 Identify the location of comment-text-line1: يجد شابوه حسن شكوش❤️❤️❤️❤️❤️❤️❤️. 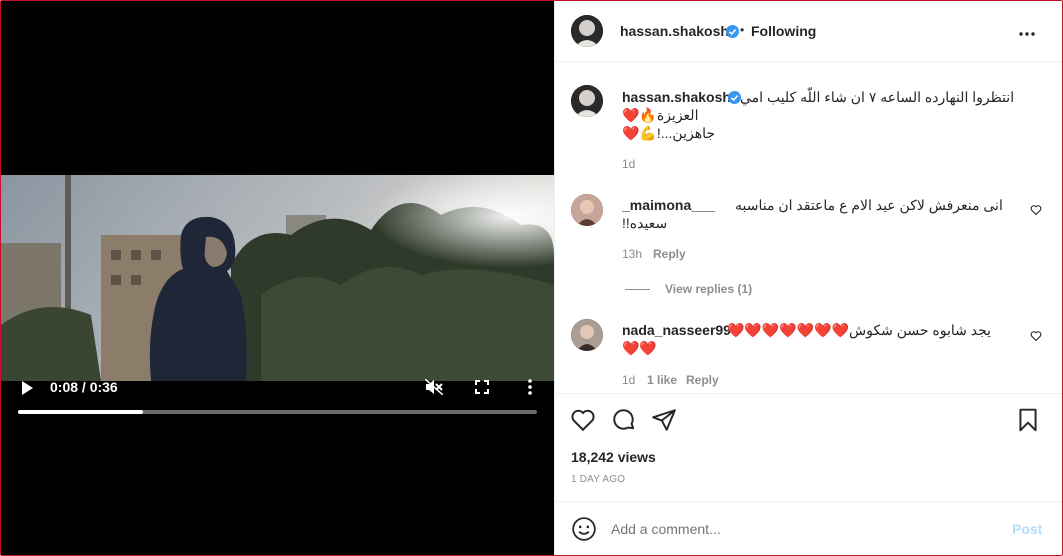
(859, 330).